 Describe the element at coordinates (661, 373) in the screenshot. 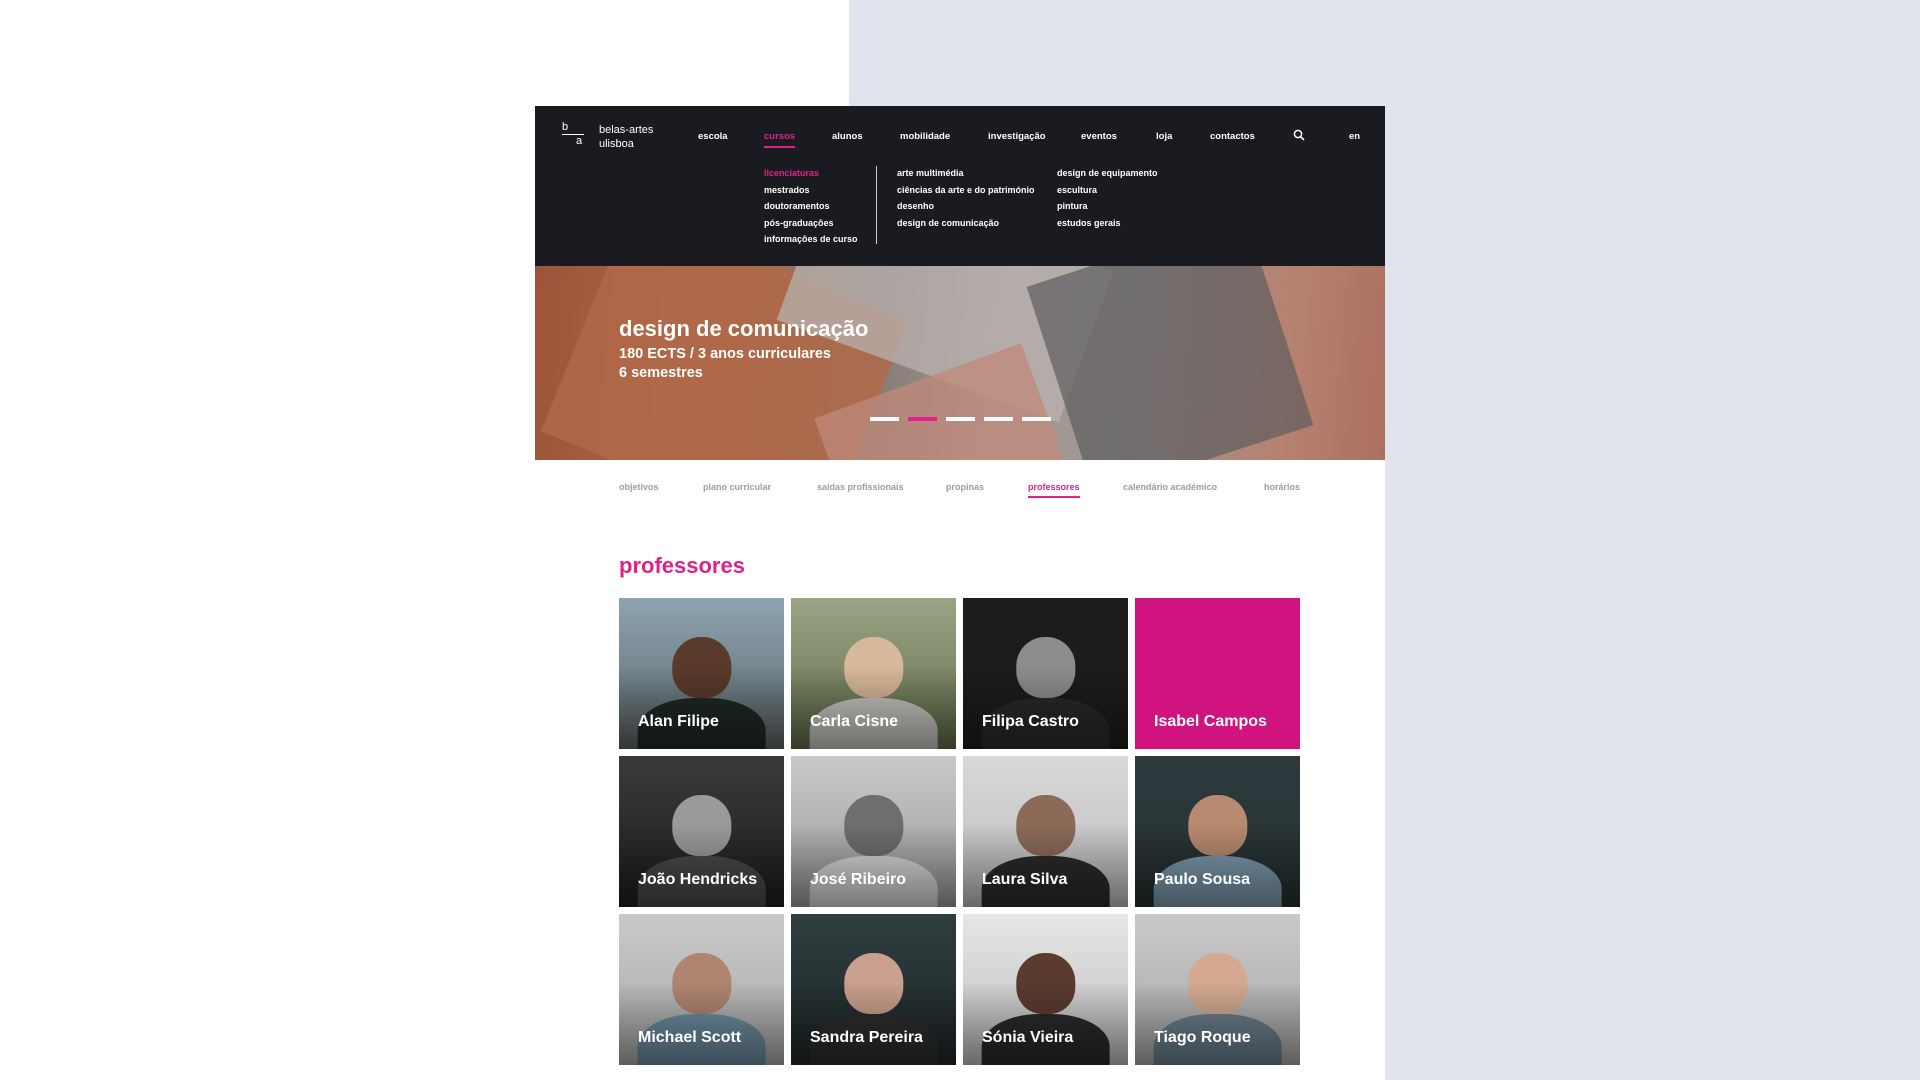

I see `hero-semesters: 6 semestres` at that location.